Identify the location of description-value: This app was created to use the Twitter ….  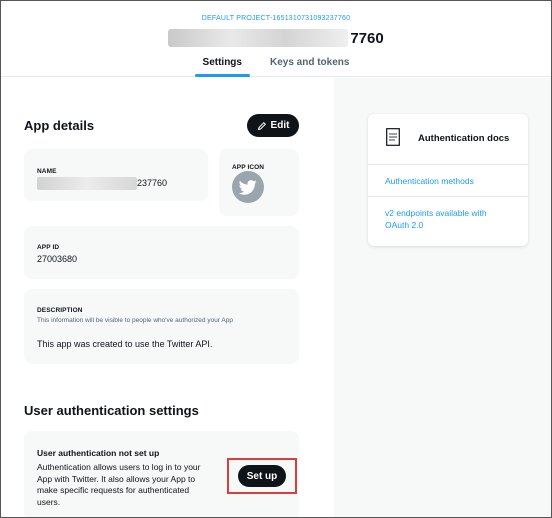
(125, 344).